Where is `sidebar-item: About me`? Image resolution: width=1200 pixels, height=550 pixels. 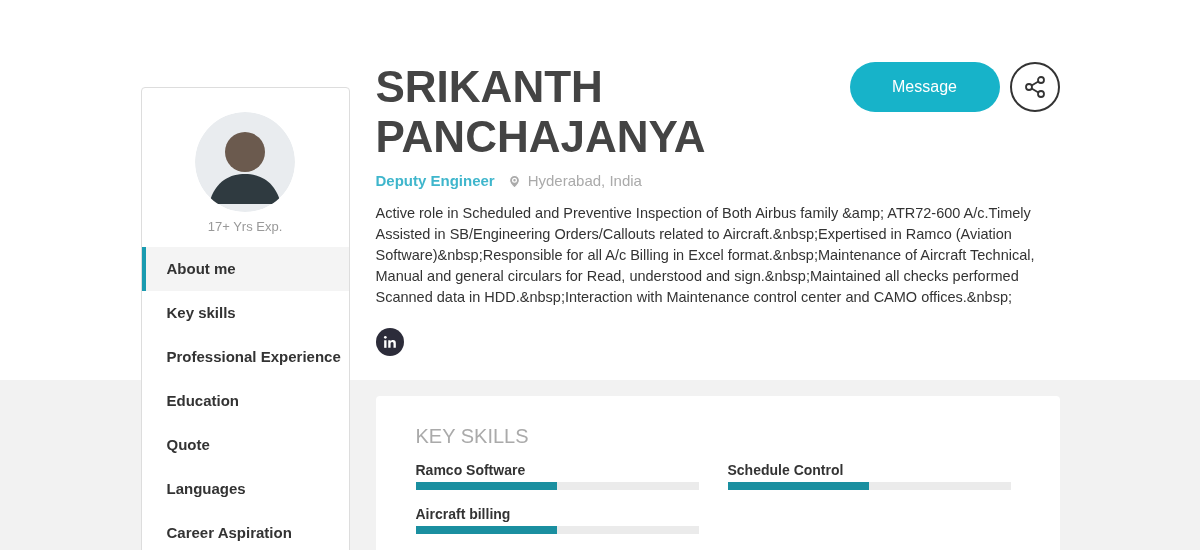
sidebar-item: About me is located at coordinates (245, 269).